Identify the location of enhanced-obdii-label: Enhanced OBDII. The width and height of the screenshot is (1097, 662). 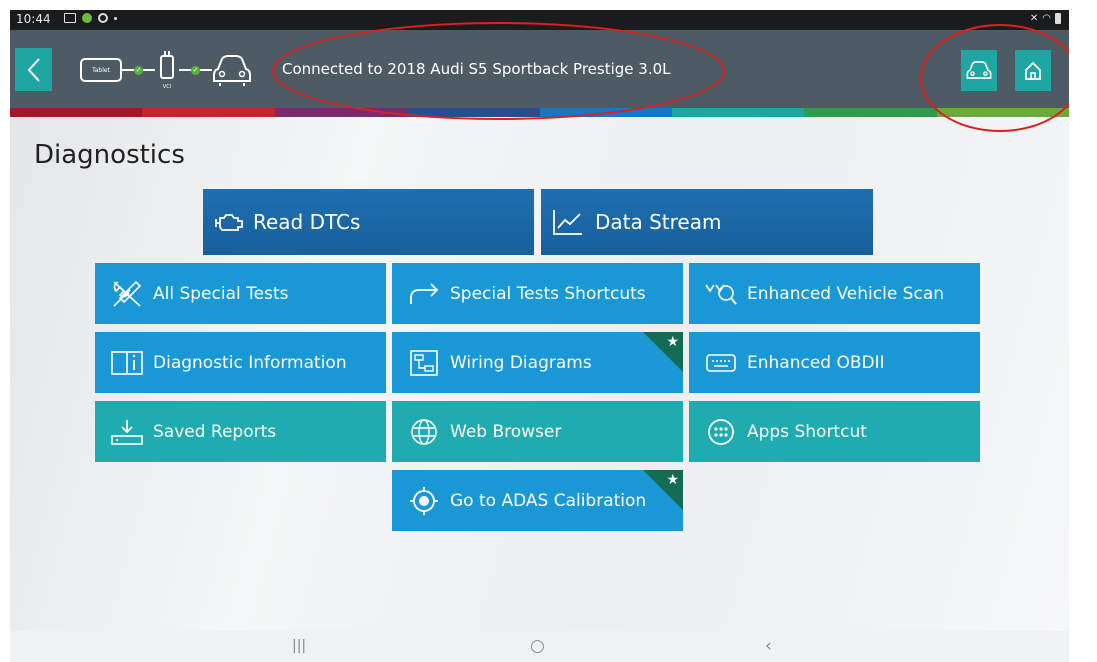
(816, 362).